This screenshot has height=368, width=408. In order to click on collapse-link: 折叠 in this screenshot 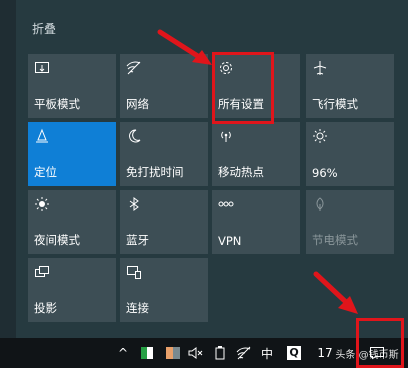, I will do `click(44, 28)`.